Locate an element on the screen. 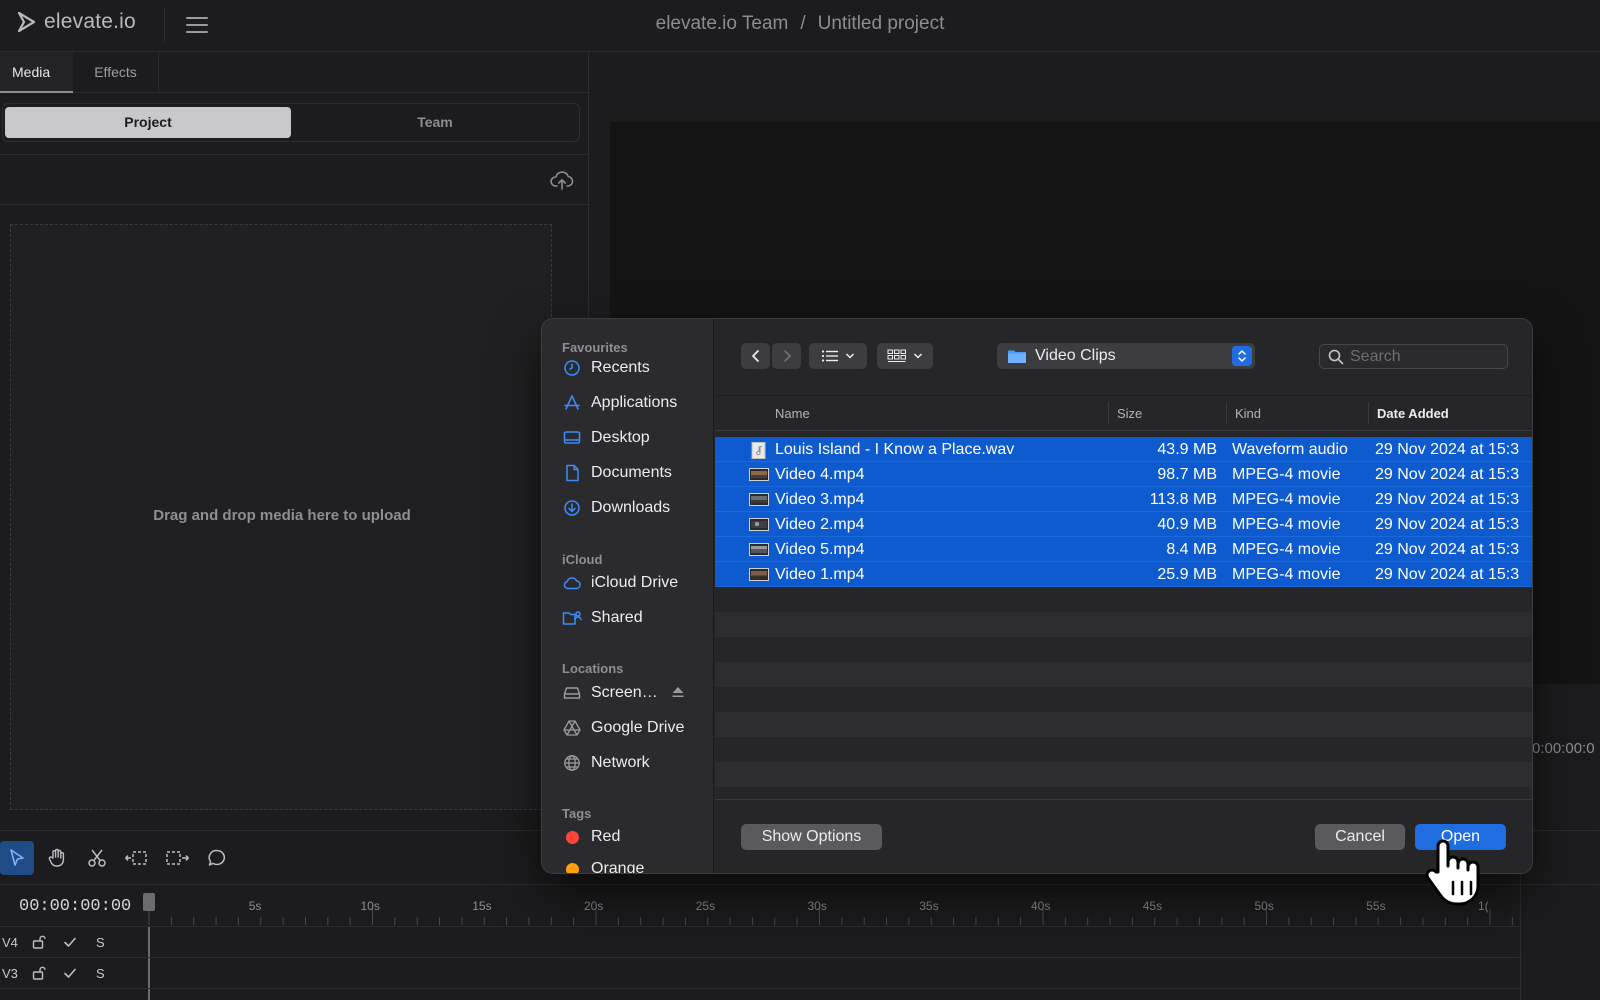 This screenshot has width=1600, height=1000. dialog-footer: Show Options Cancel Open is located at coordinates (1123, 836).